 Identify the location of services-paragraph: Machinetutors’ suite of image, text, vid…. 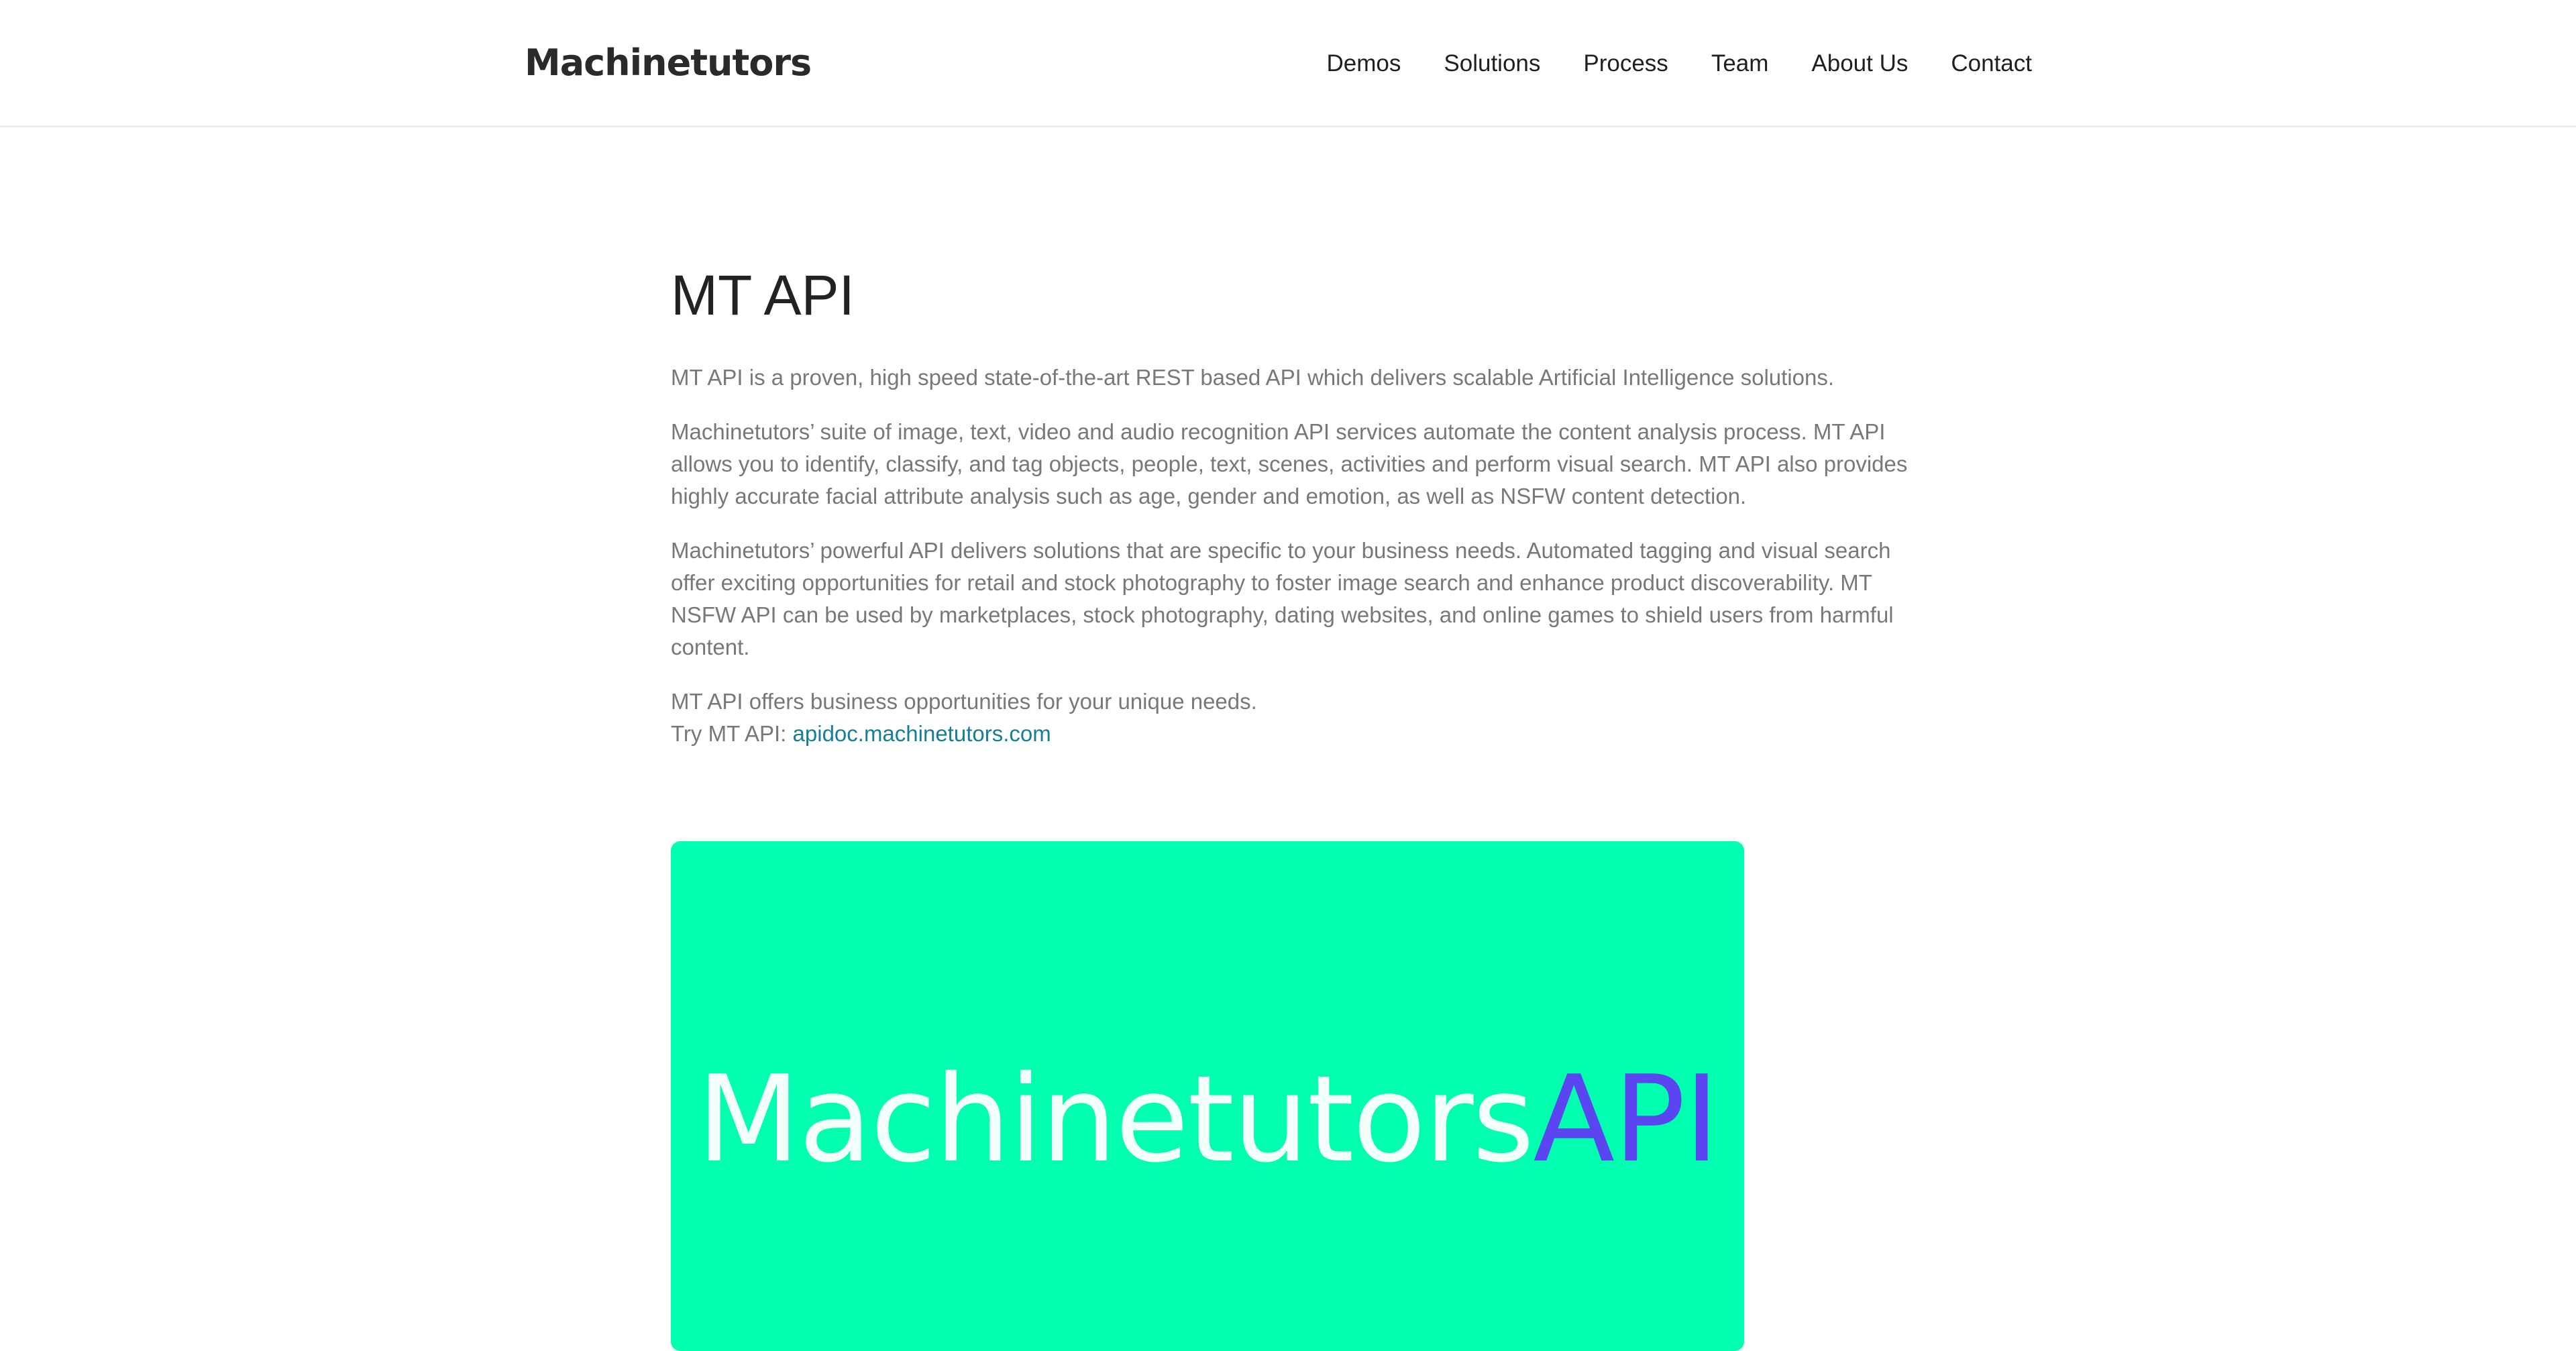
(1289, 463).